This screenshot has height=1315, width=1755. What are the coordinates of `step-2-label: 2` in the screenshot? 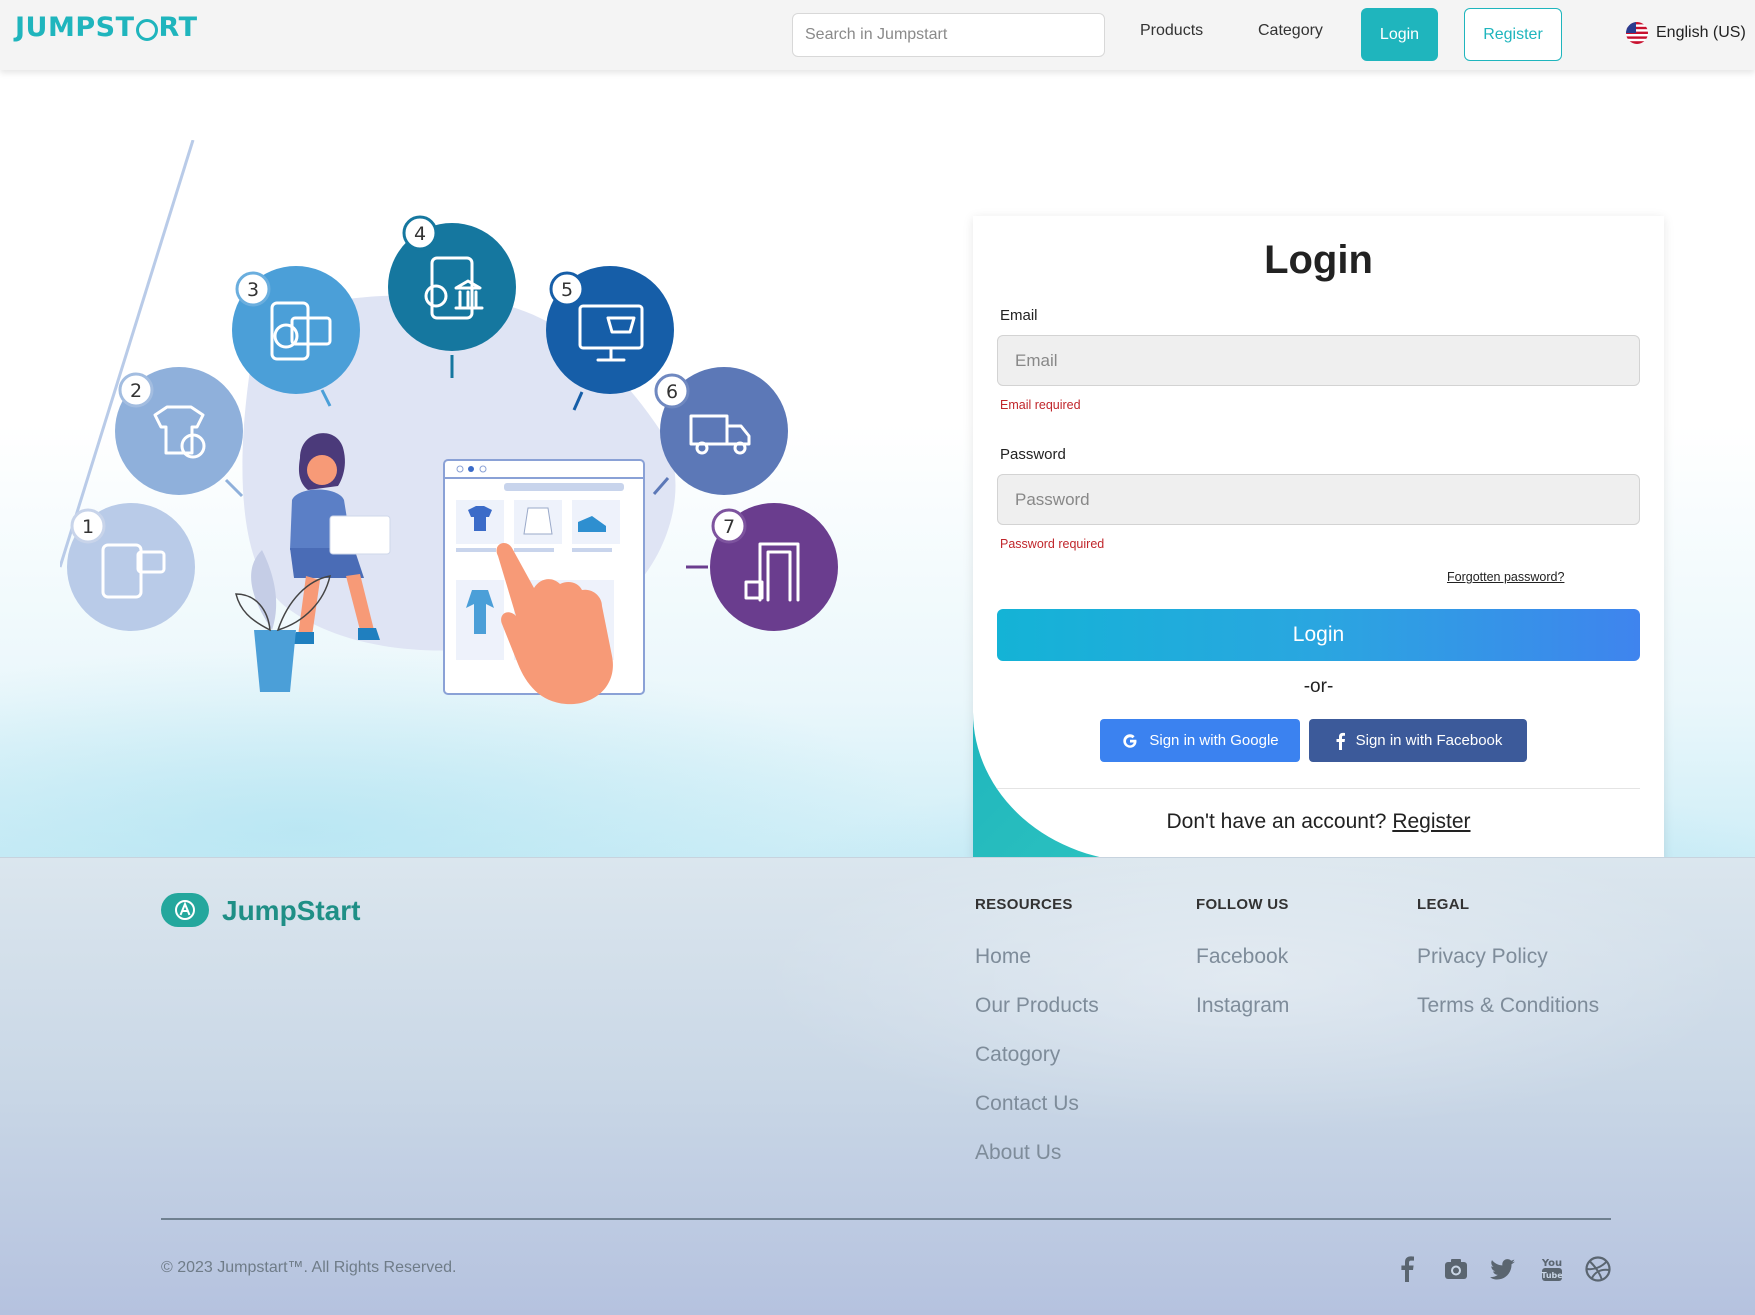 It's located at (136, 391).